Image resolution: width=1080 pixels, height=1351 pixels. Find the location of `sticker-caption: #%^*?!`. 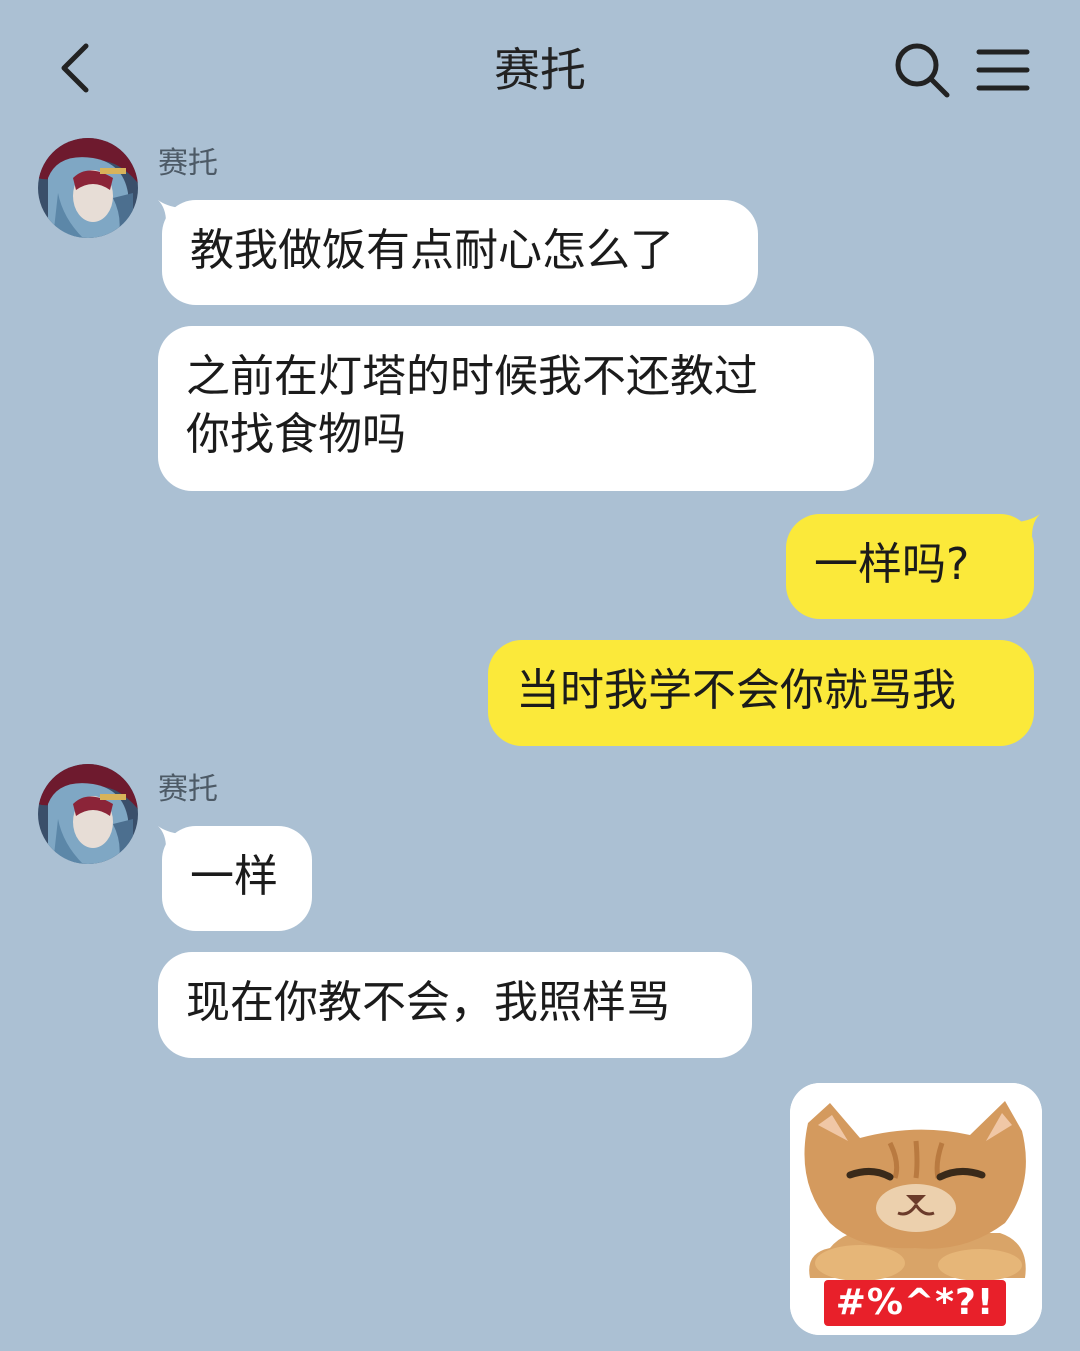

sticker-caption: #%^*?! is located at coordinates (915, 1303).